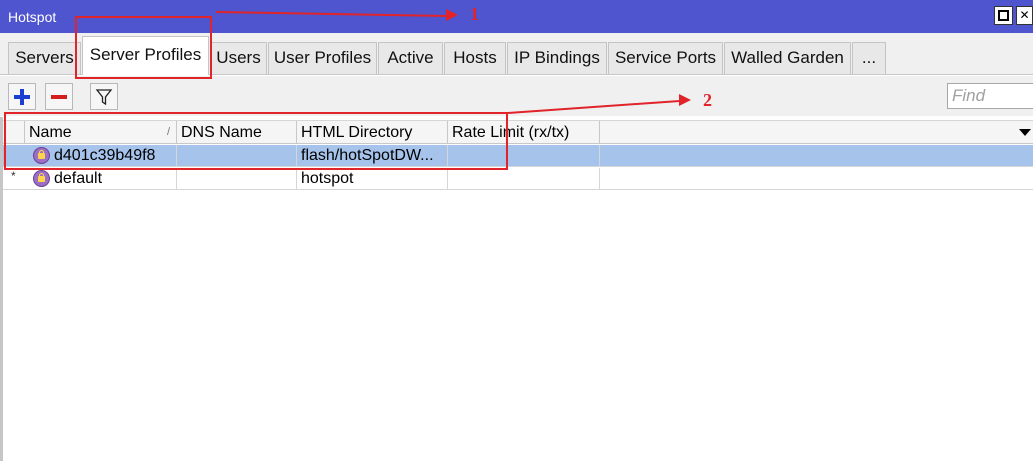 Image resolution: width=1033 pixels, height=461 pixels. I want to click on cell-html-directory: hotspot, so click(372, 178).